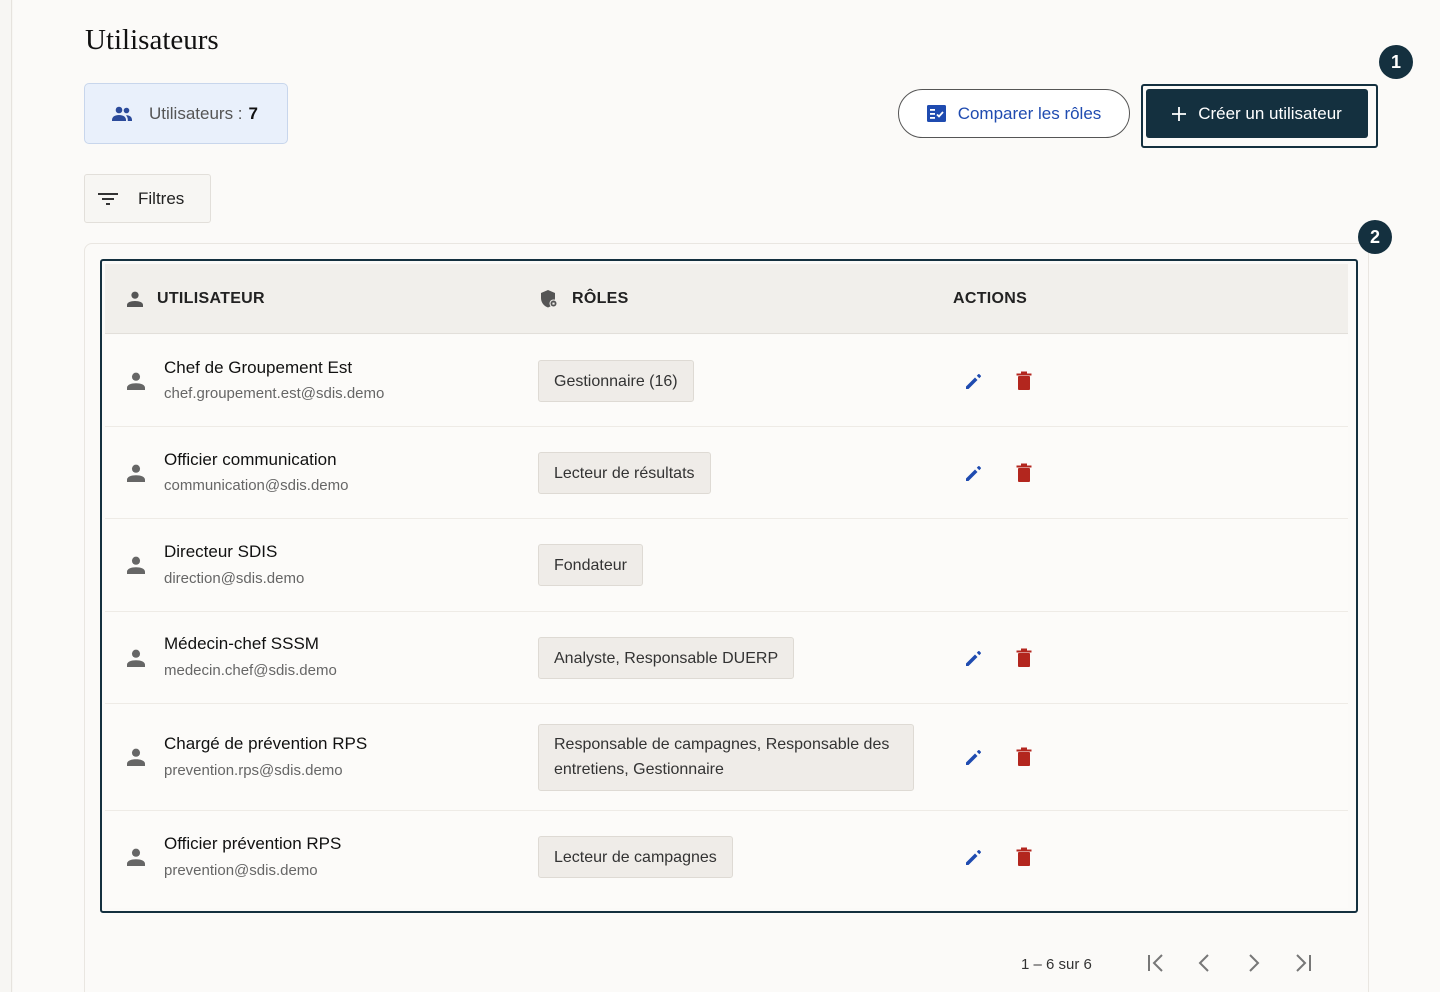 The height and width of the screenshot is (992, 1440). What do you see at coordinates (196, 113) in the screenshot?
I see `user-count-label: Utilisateurs :` at bounding box center [196, 113].